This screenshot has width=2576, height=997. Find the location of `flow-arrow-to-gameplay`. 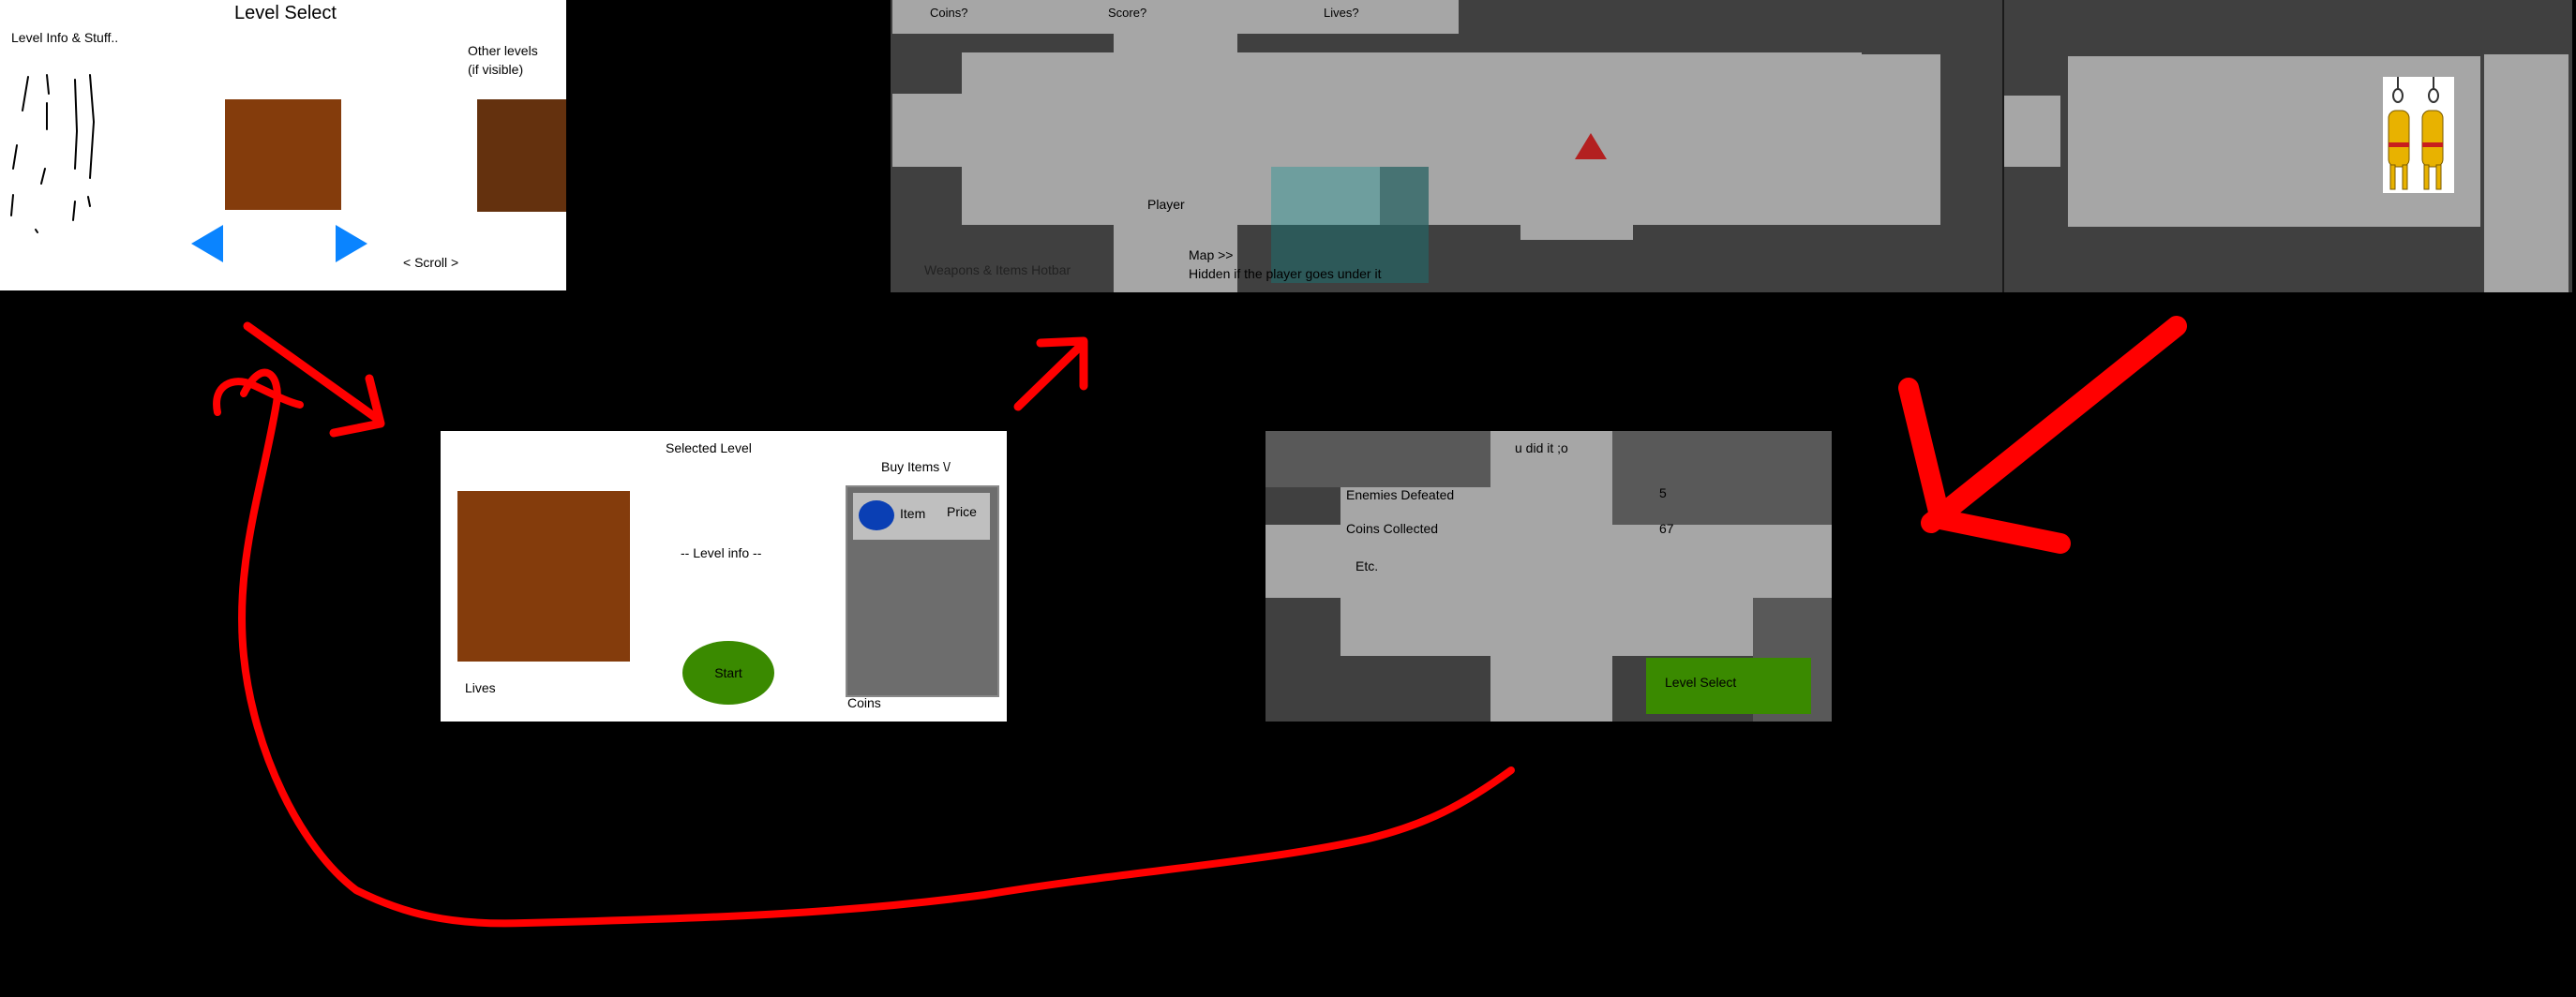

flow-arrow-to-gameplay is located at coordinates (1050, 374).